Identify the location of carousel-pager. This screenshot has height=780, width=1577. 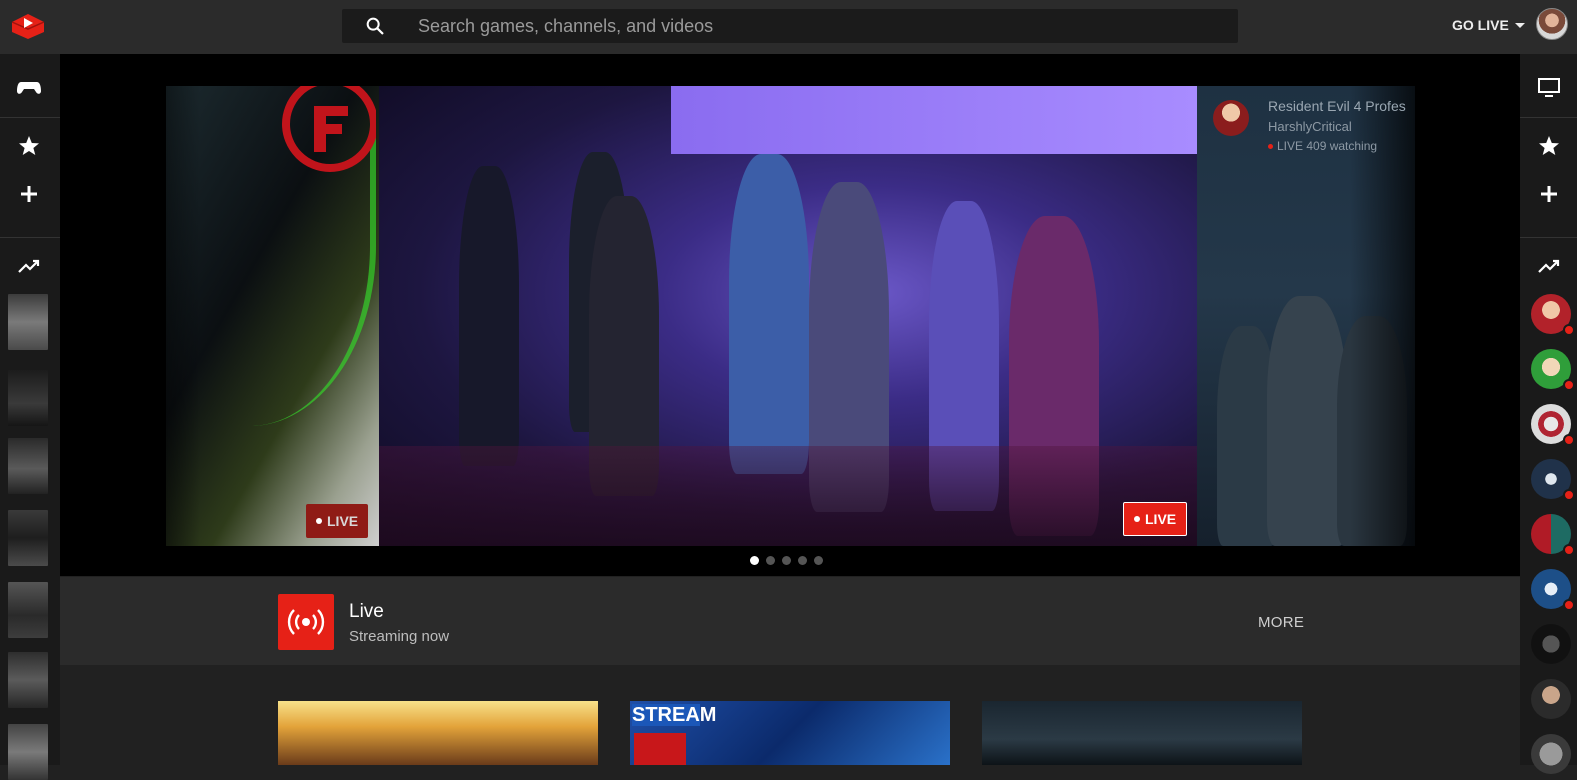
(786, 560).